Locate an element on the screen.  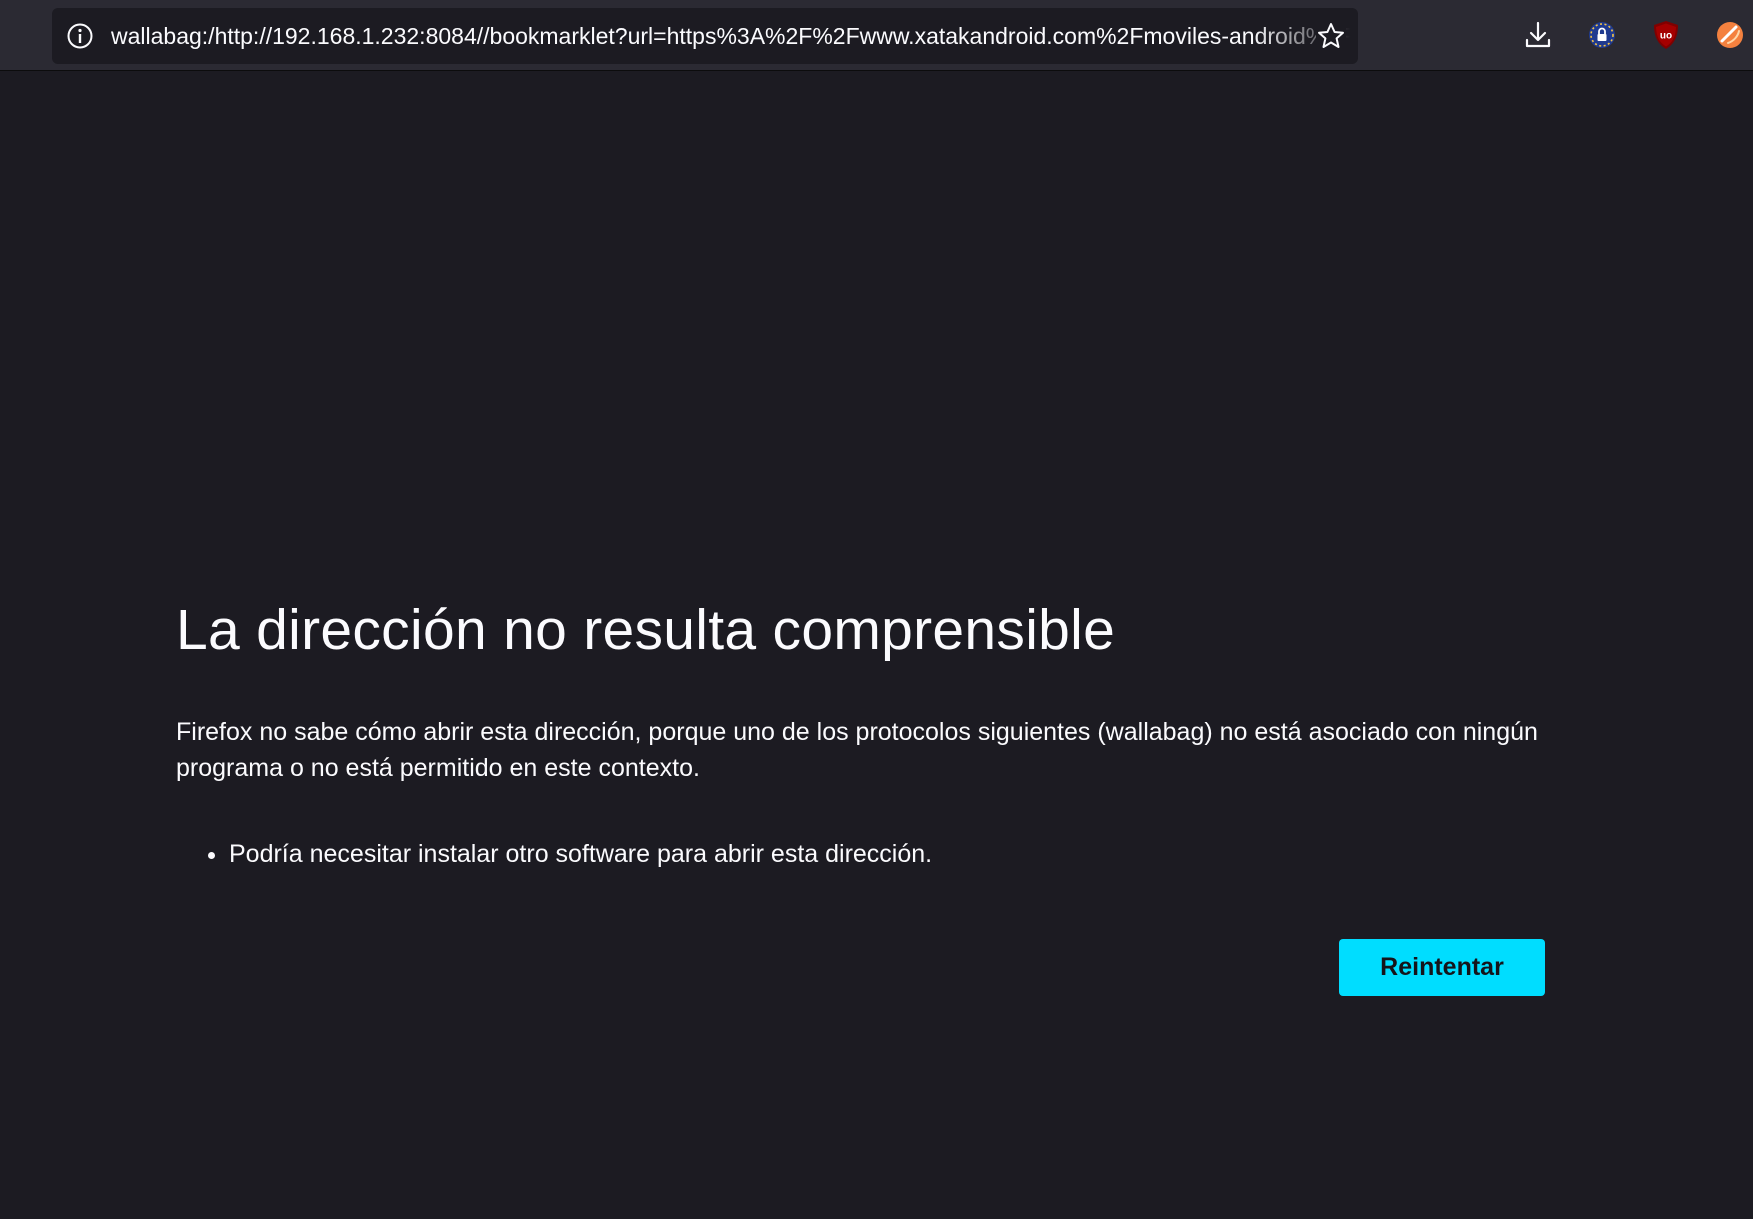
info-icon is located at coordinates (80, 36).